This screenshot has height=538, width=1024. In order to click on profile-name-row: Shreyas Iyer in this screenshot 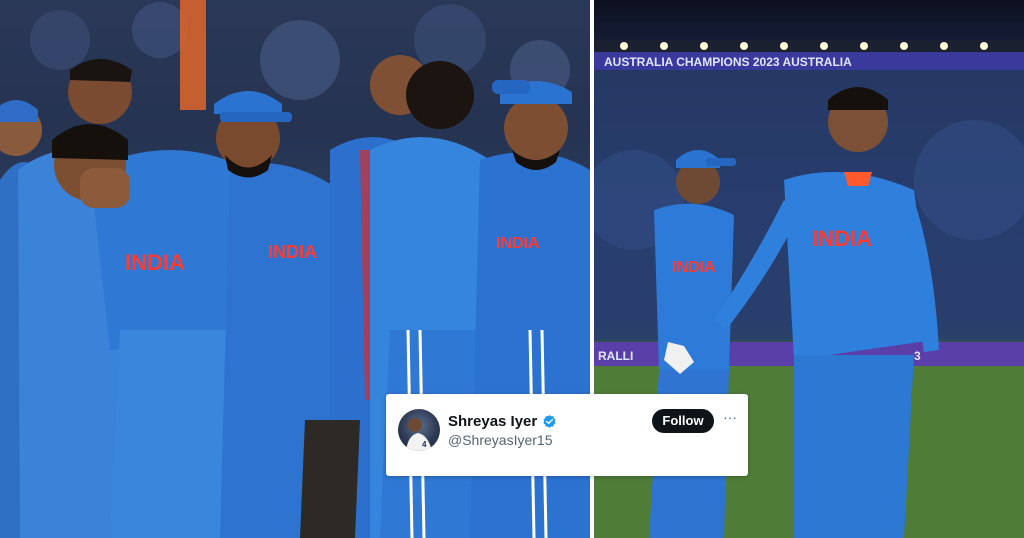, I will do `click(502, 421)`.